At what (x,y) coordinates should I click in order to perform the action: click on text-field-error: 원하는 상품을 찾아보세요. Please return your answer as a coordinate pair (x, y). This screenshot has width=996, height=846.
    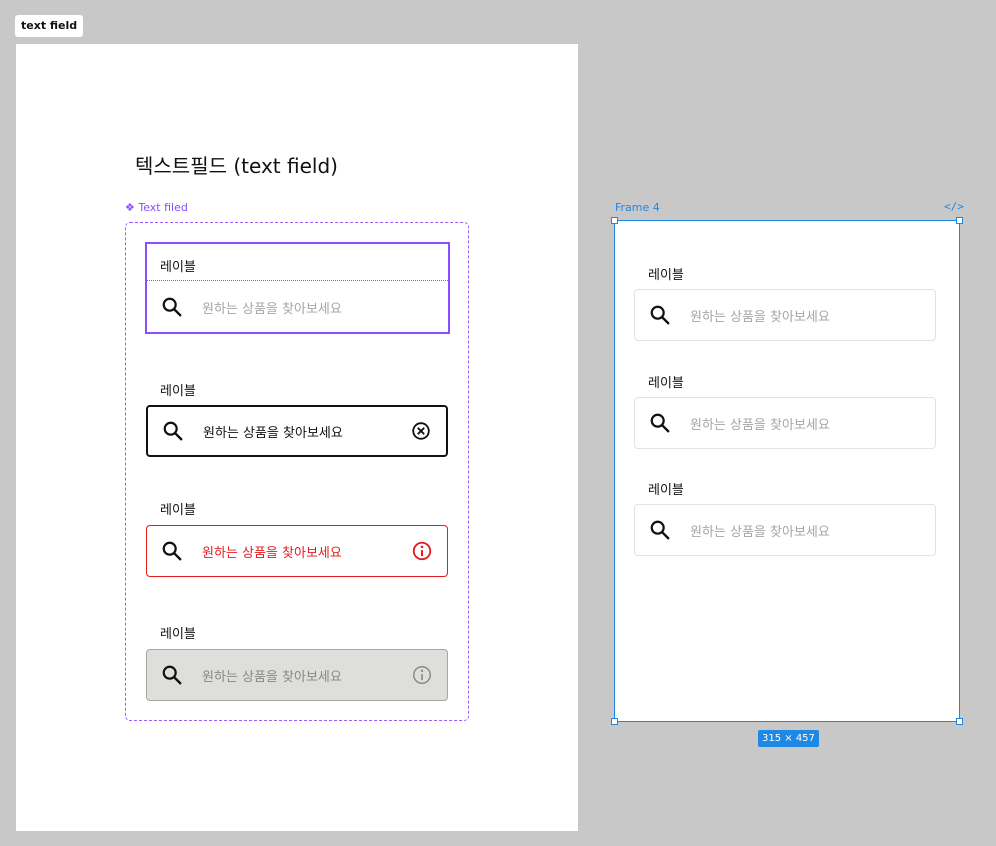
    Looking at the image, I should click on (297, 551).